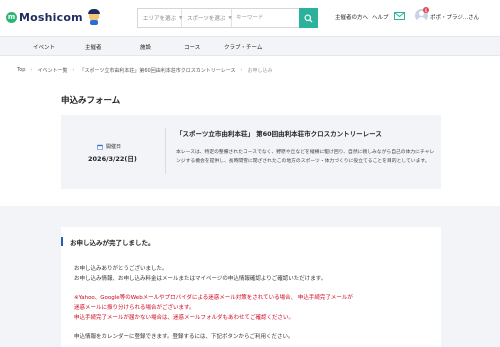  Describe the element at coordinates (121, 269) in the screenshot. I see `thanks-text: お申し込みありがとうございました。` at that location.